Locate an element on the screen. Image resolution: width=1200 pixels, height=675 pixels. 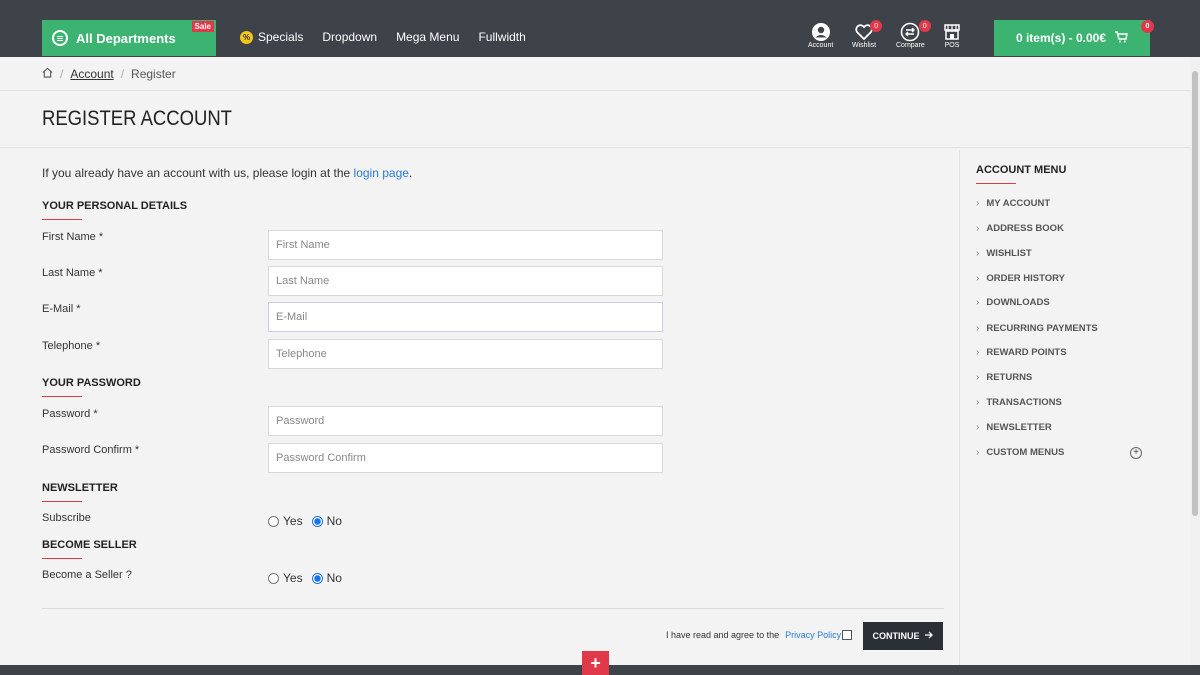
breadcrumb: / Account / Register is located at coordinates (109, 74).